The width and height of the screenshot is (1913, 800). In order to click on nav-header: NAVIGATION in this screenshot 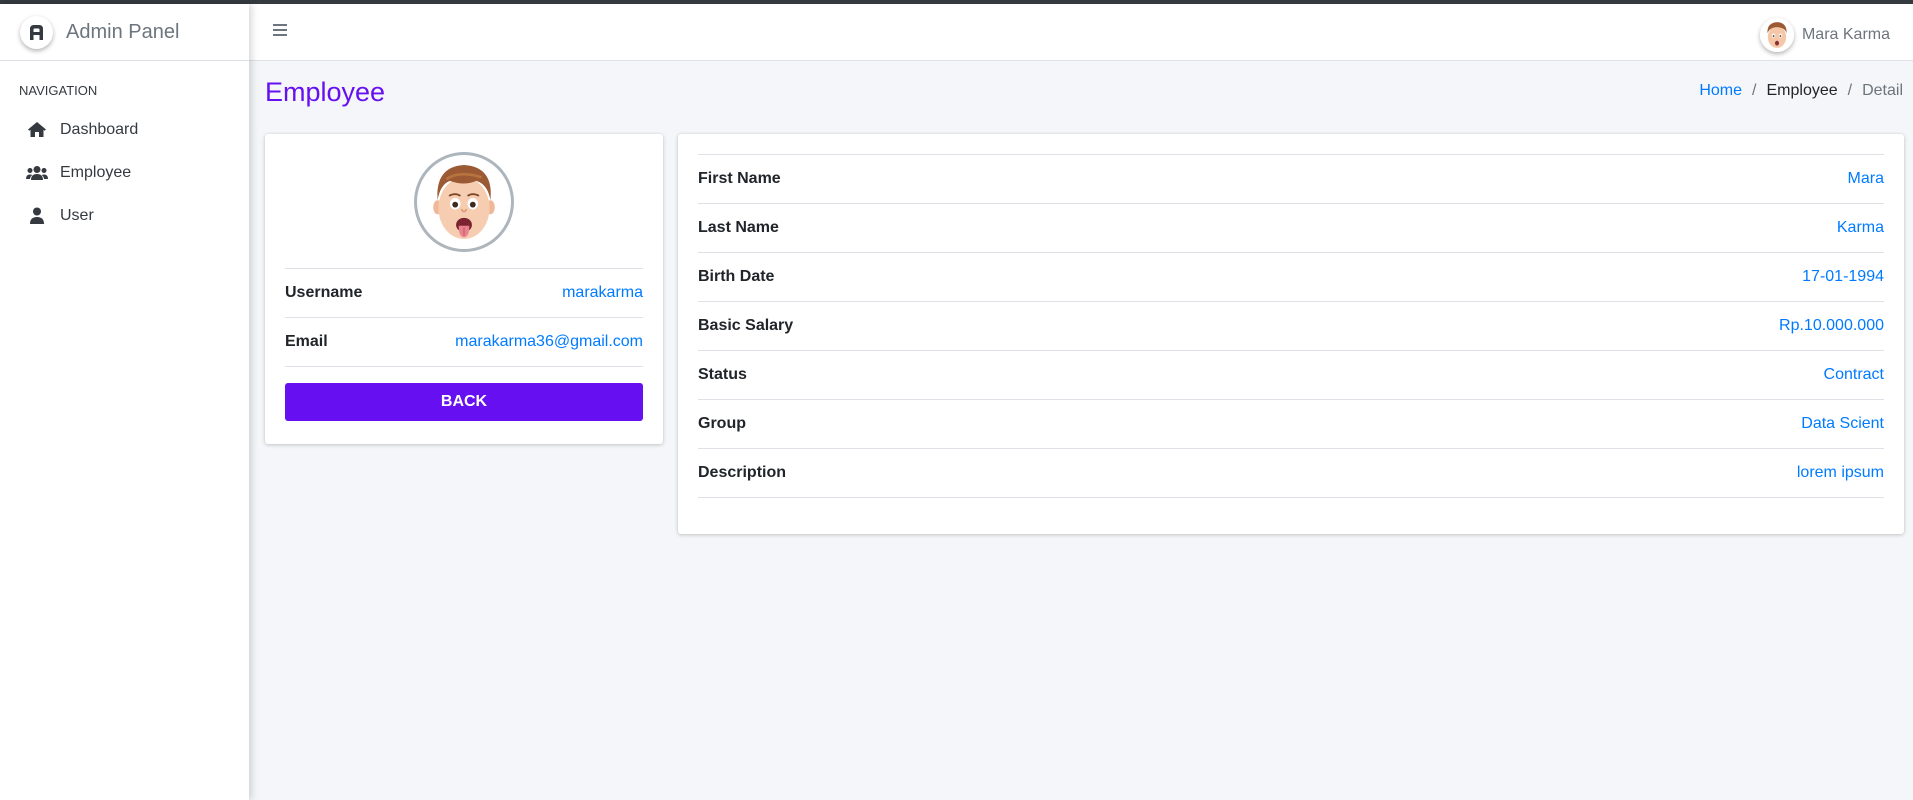, I will do `click(58, 90)`.